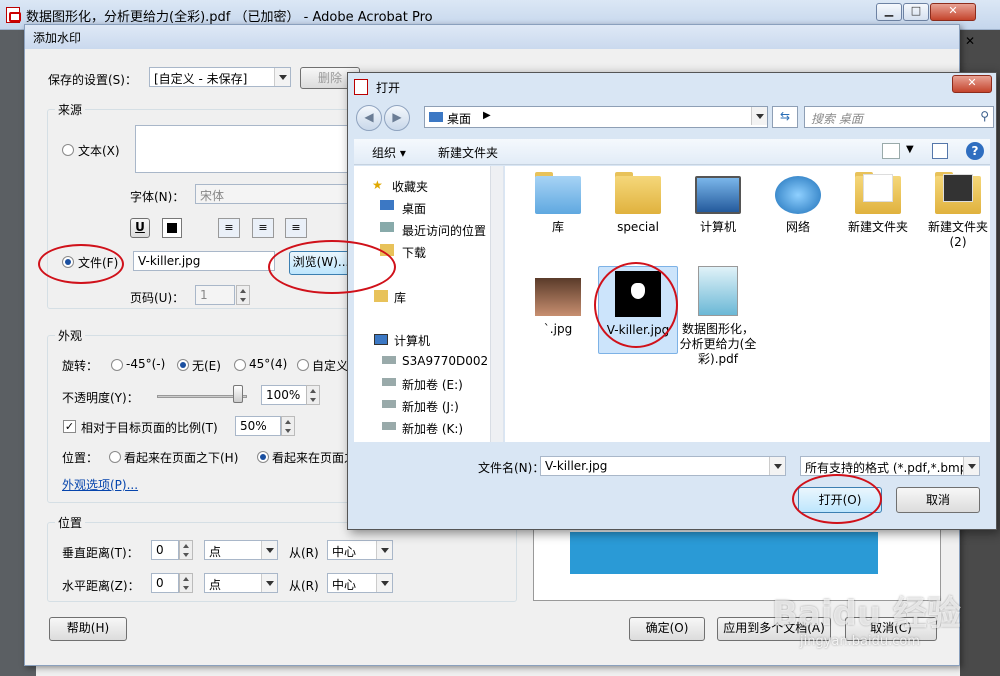 The image size is (1000, 676). I want to click on file-item: 新建文件夹, so click(878, 203).